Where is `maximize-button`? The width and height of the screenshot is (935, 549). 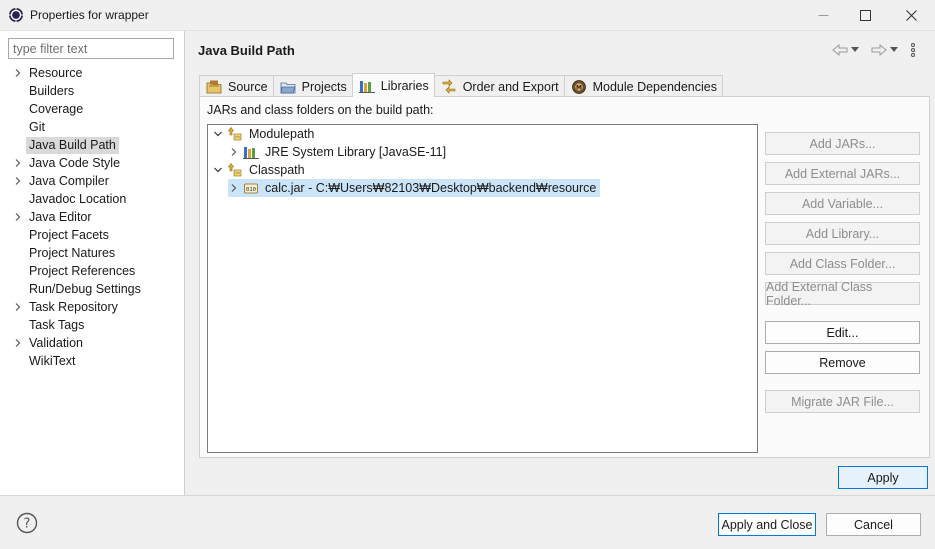 maximize-button is located at coordinates (865, 15).